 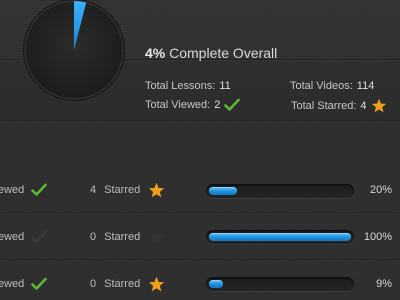 What do you see at coordinates (321, 86) in the screenshot?
I see `total-videos-label: Total Videos:` at bounding box center [321, 86].